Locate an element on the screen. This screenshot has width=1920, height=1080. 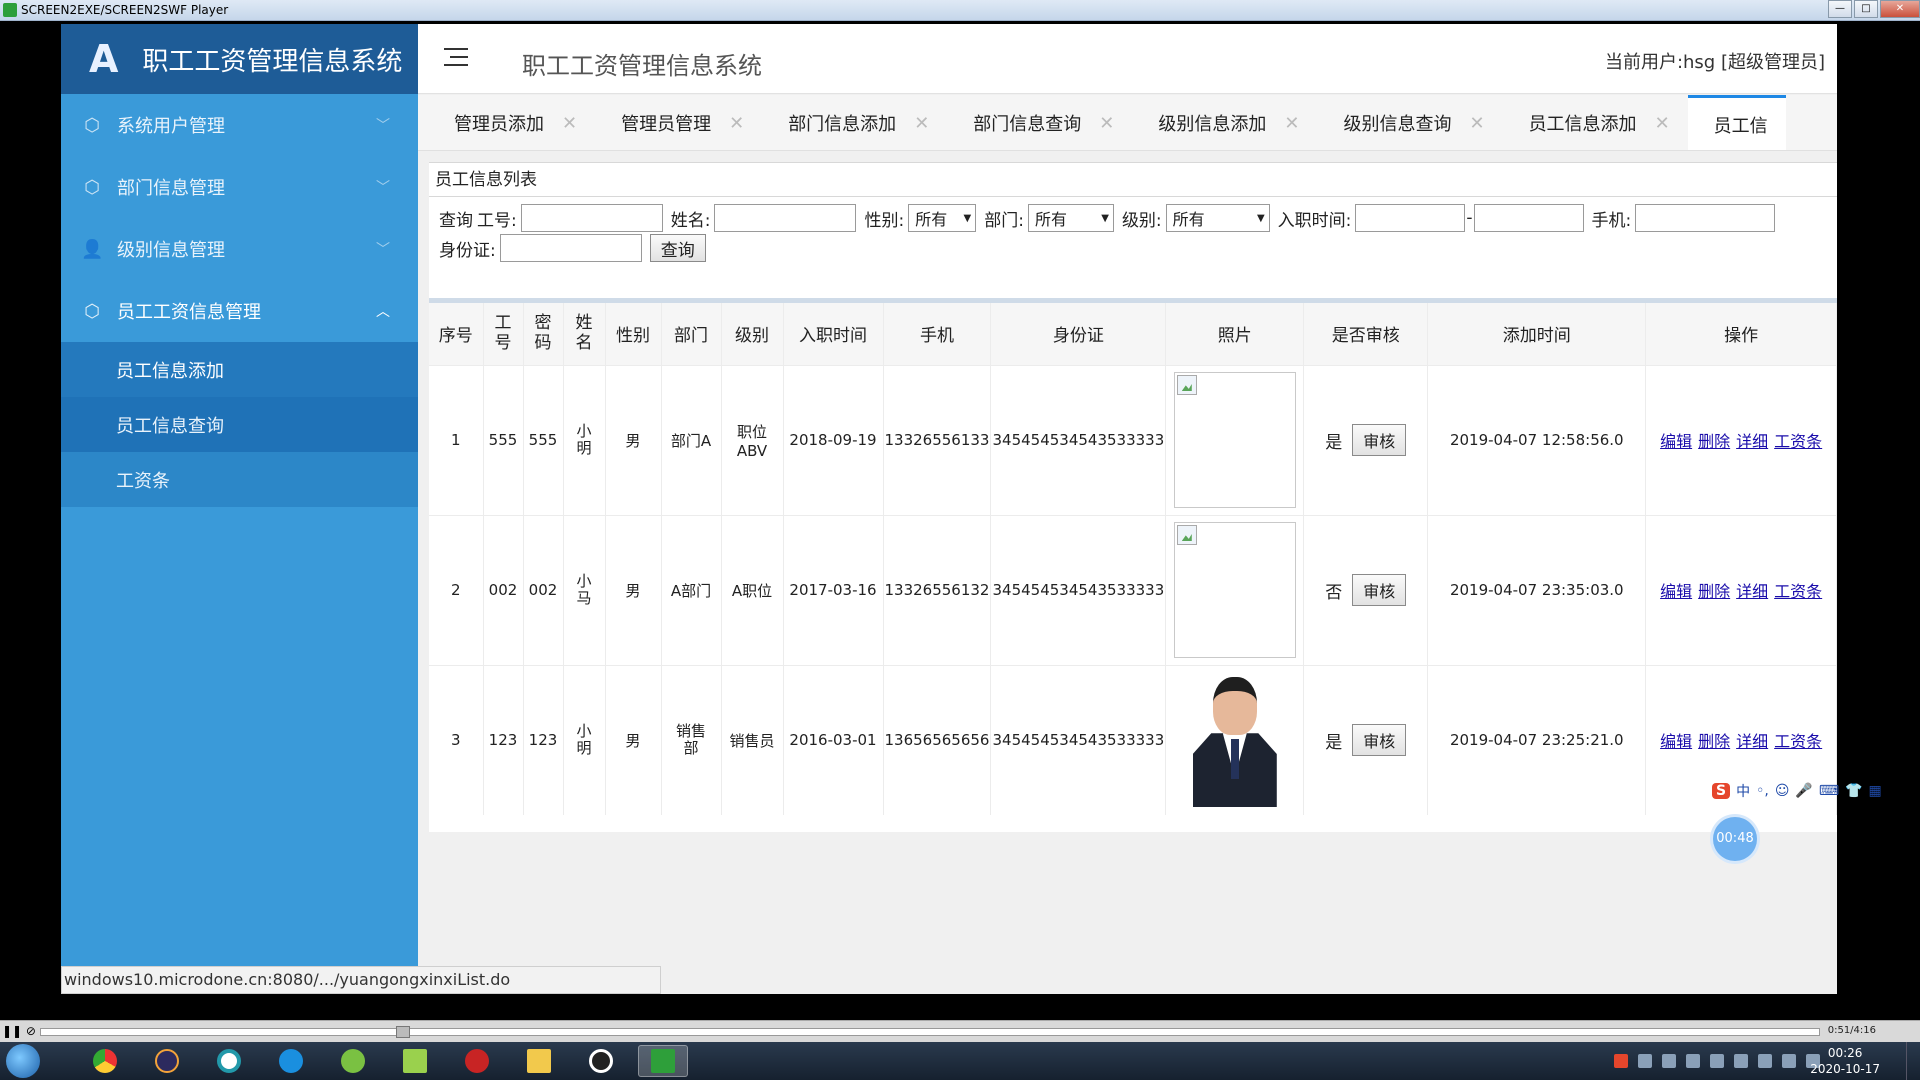
tab-employee-add: 员工信息添加 ✕ is located at coordinates (1595, 122).